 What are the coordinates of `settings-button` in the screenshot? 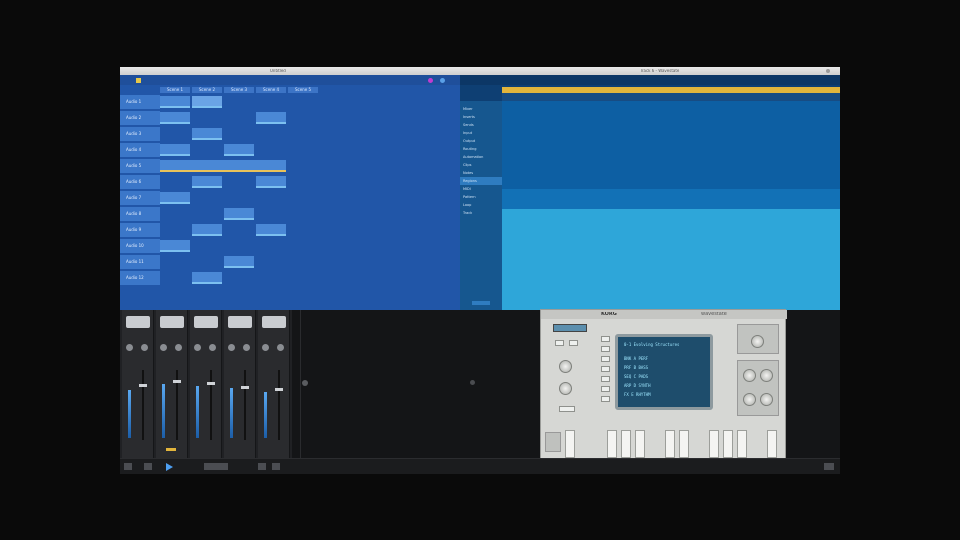 It's located at (829, 466).